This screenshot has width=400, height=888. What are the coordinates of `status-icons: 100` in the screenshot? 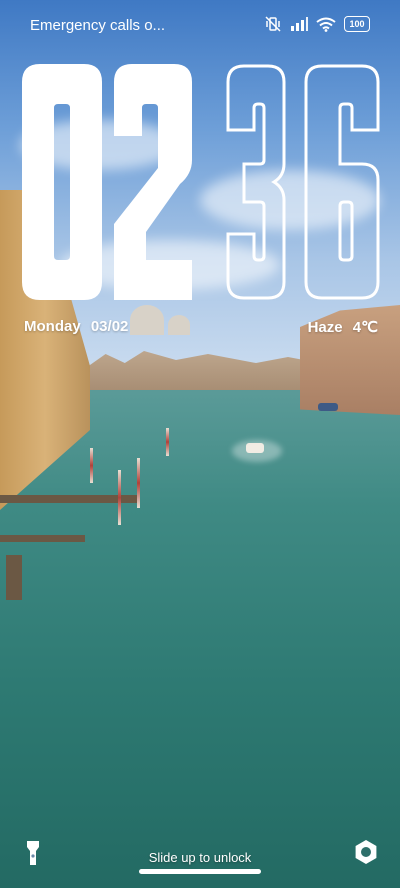 It's located at (317, 24).